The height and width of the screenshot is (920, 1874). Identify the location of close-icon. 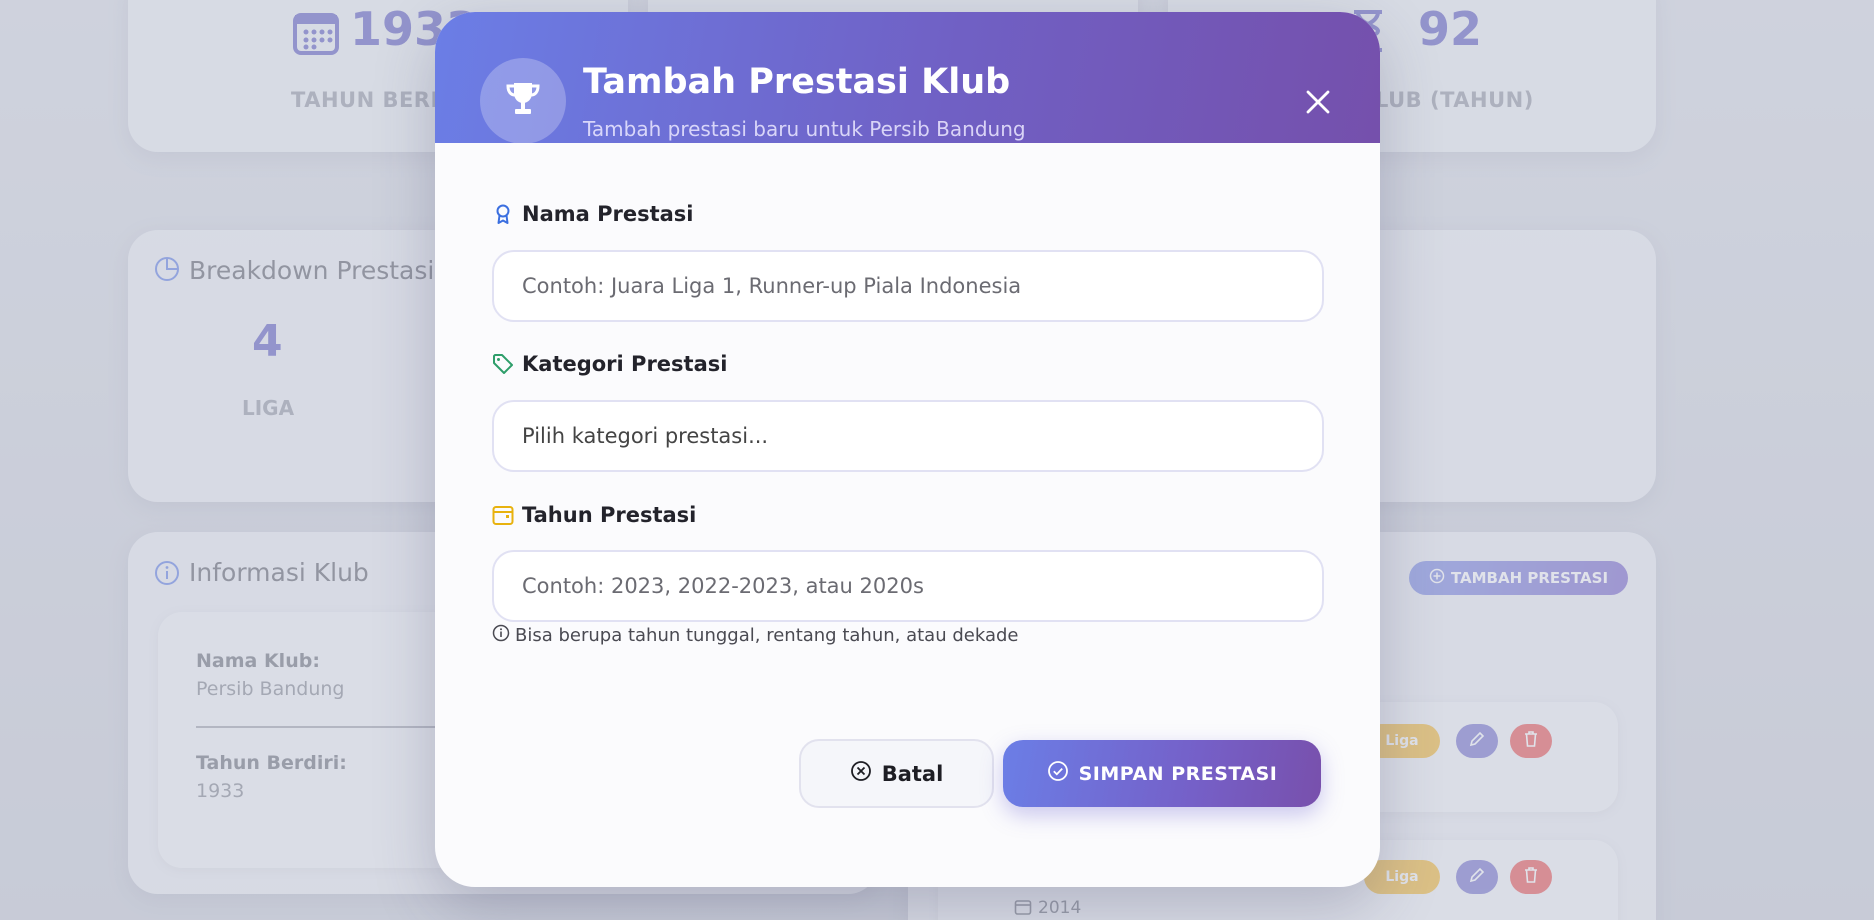
(1318, 104).